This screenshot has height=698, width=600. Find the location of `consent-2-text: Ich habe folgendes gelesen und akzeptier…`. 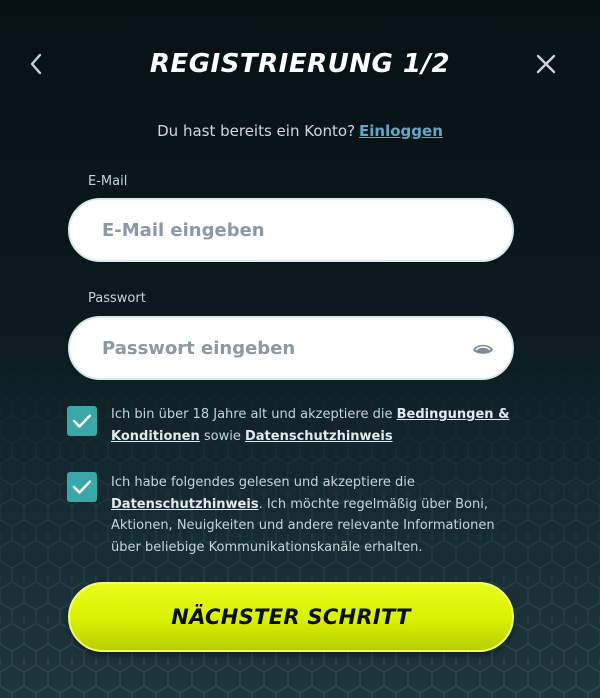

consent-2-text: Ich habe folgendes gelesen und akzeptier… is located at coordinates (263, 482).